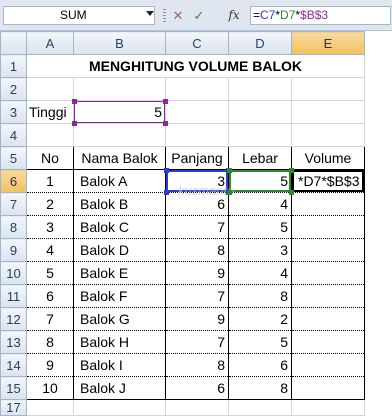 The image size is (392, 416). I want to click on cell-a17, so click(50, 407).